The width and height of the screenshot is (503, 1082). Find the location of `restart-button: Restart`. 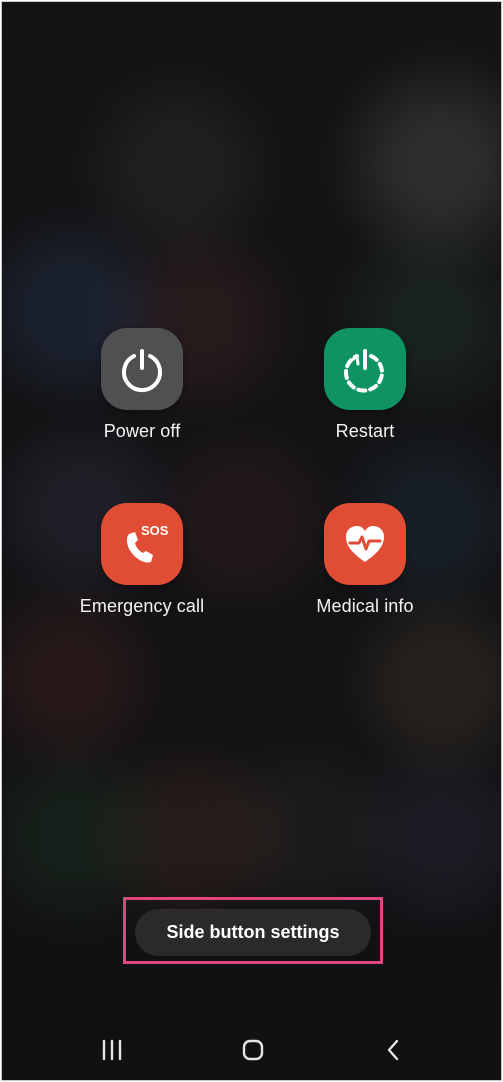

restart-button: Restart is located at coordinates (365, 385).